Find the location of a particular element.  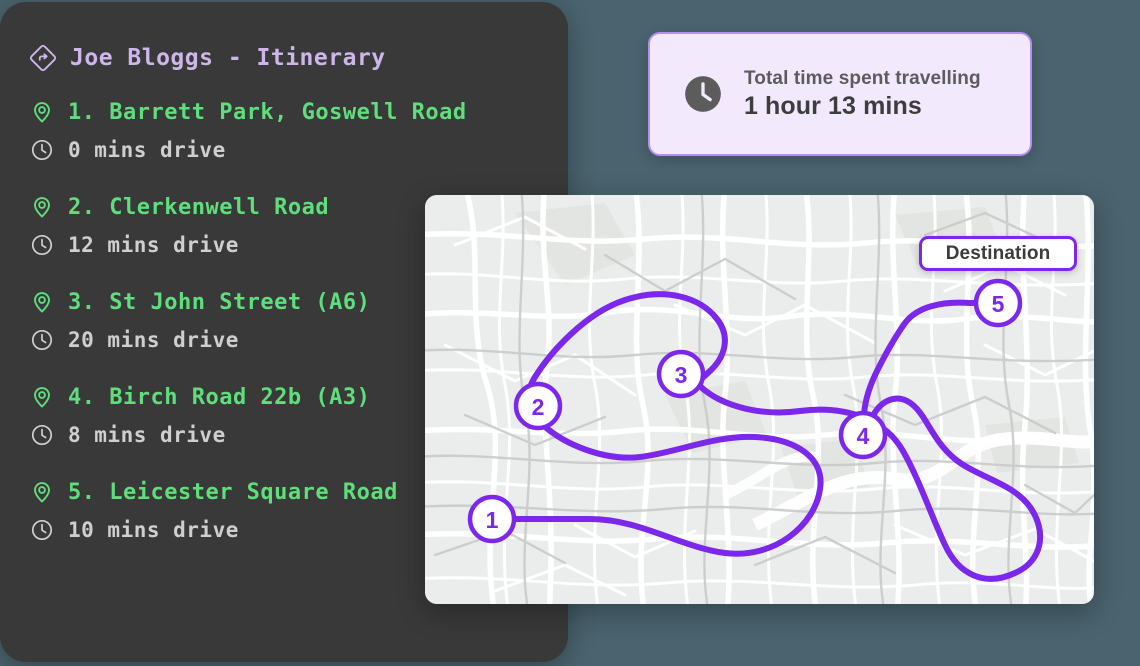

stop-drive-4: 8 mins drive is located at coordinates (147, 435).